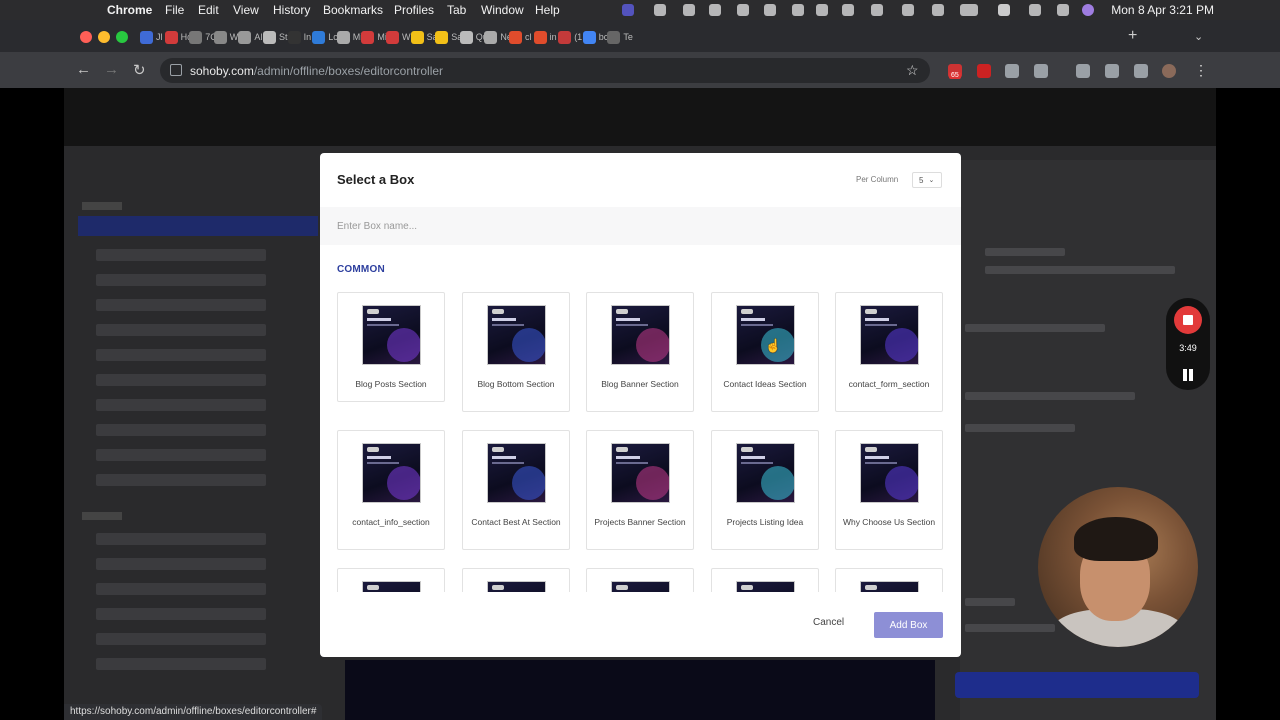 This screenshot has height=720, width=1280. I want to click on new-tab-icon: +, so click(1132, 36).